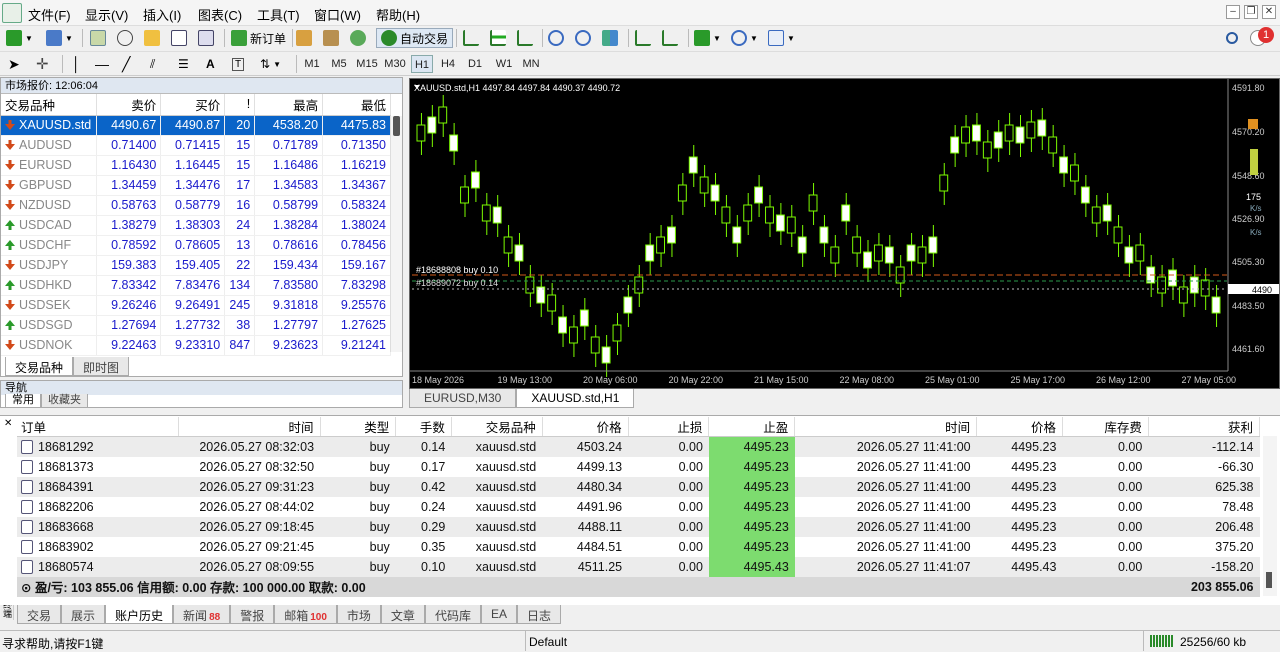  What do you see at coordinates (220, 14) in the screenshot?
I see `menu-charts: 图表(C)` at bounding box center [220, 14].